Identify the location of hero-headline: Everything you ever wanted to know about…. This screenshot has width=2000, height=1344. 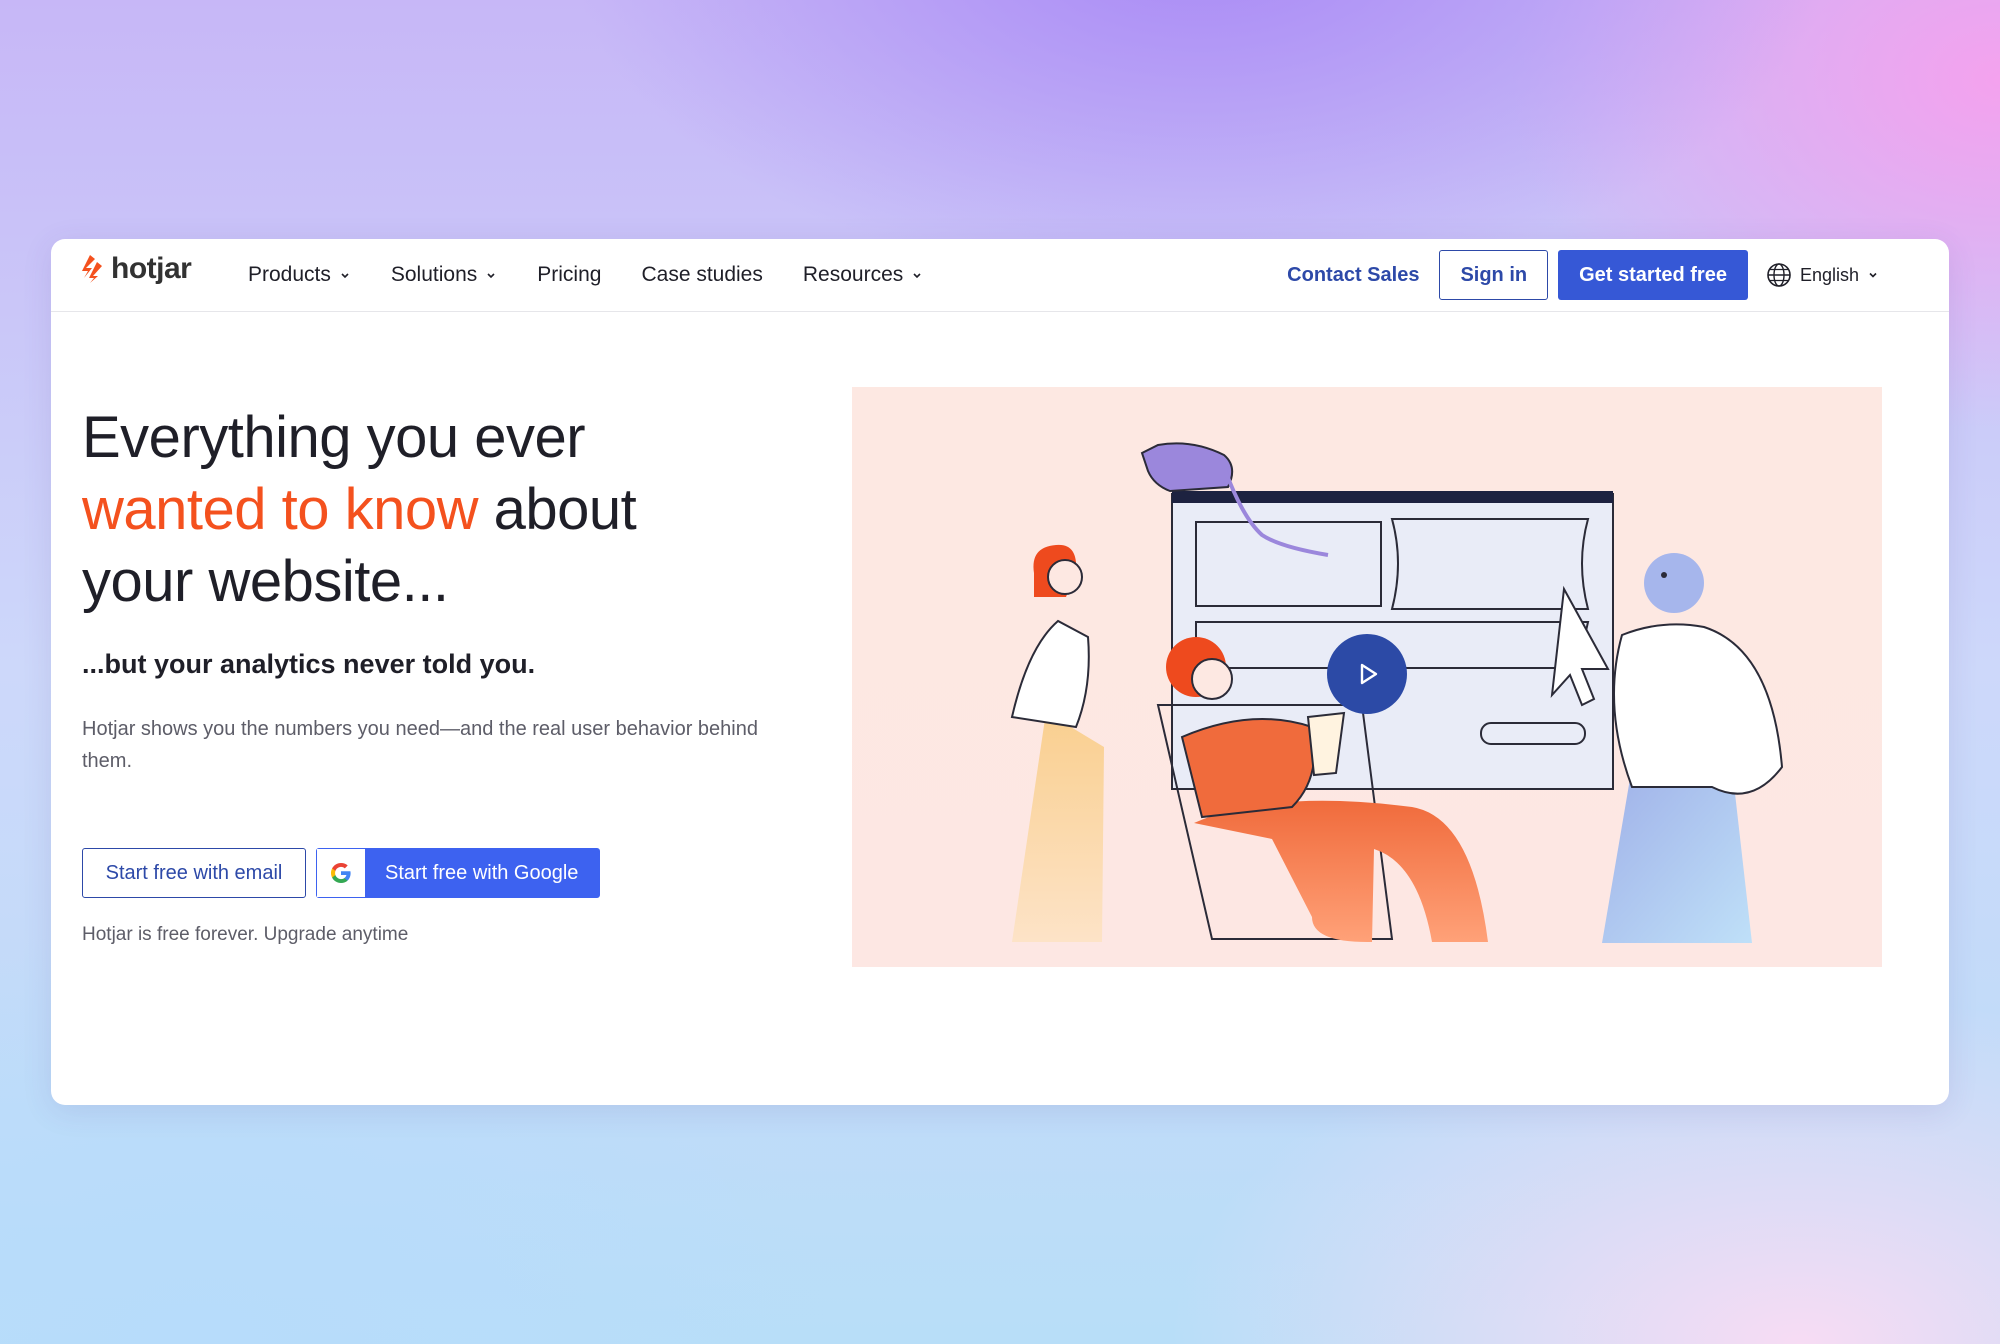
(422, 510).